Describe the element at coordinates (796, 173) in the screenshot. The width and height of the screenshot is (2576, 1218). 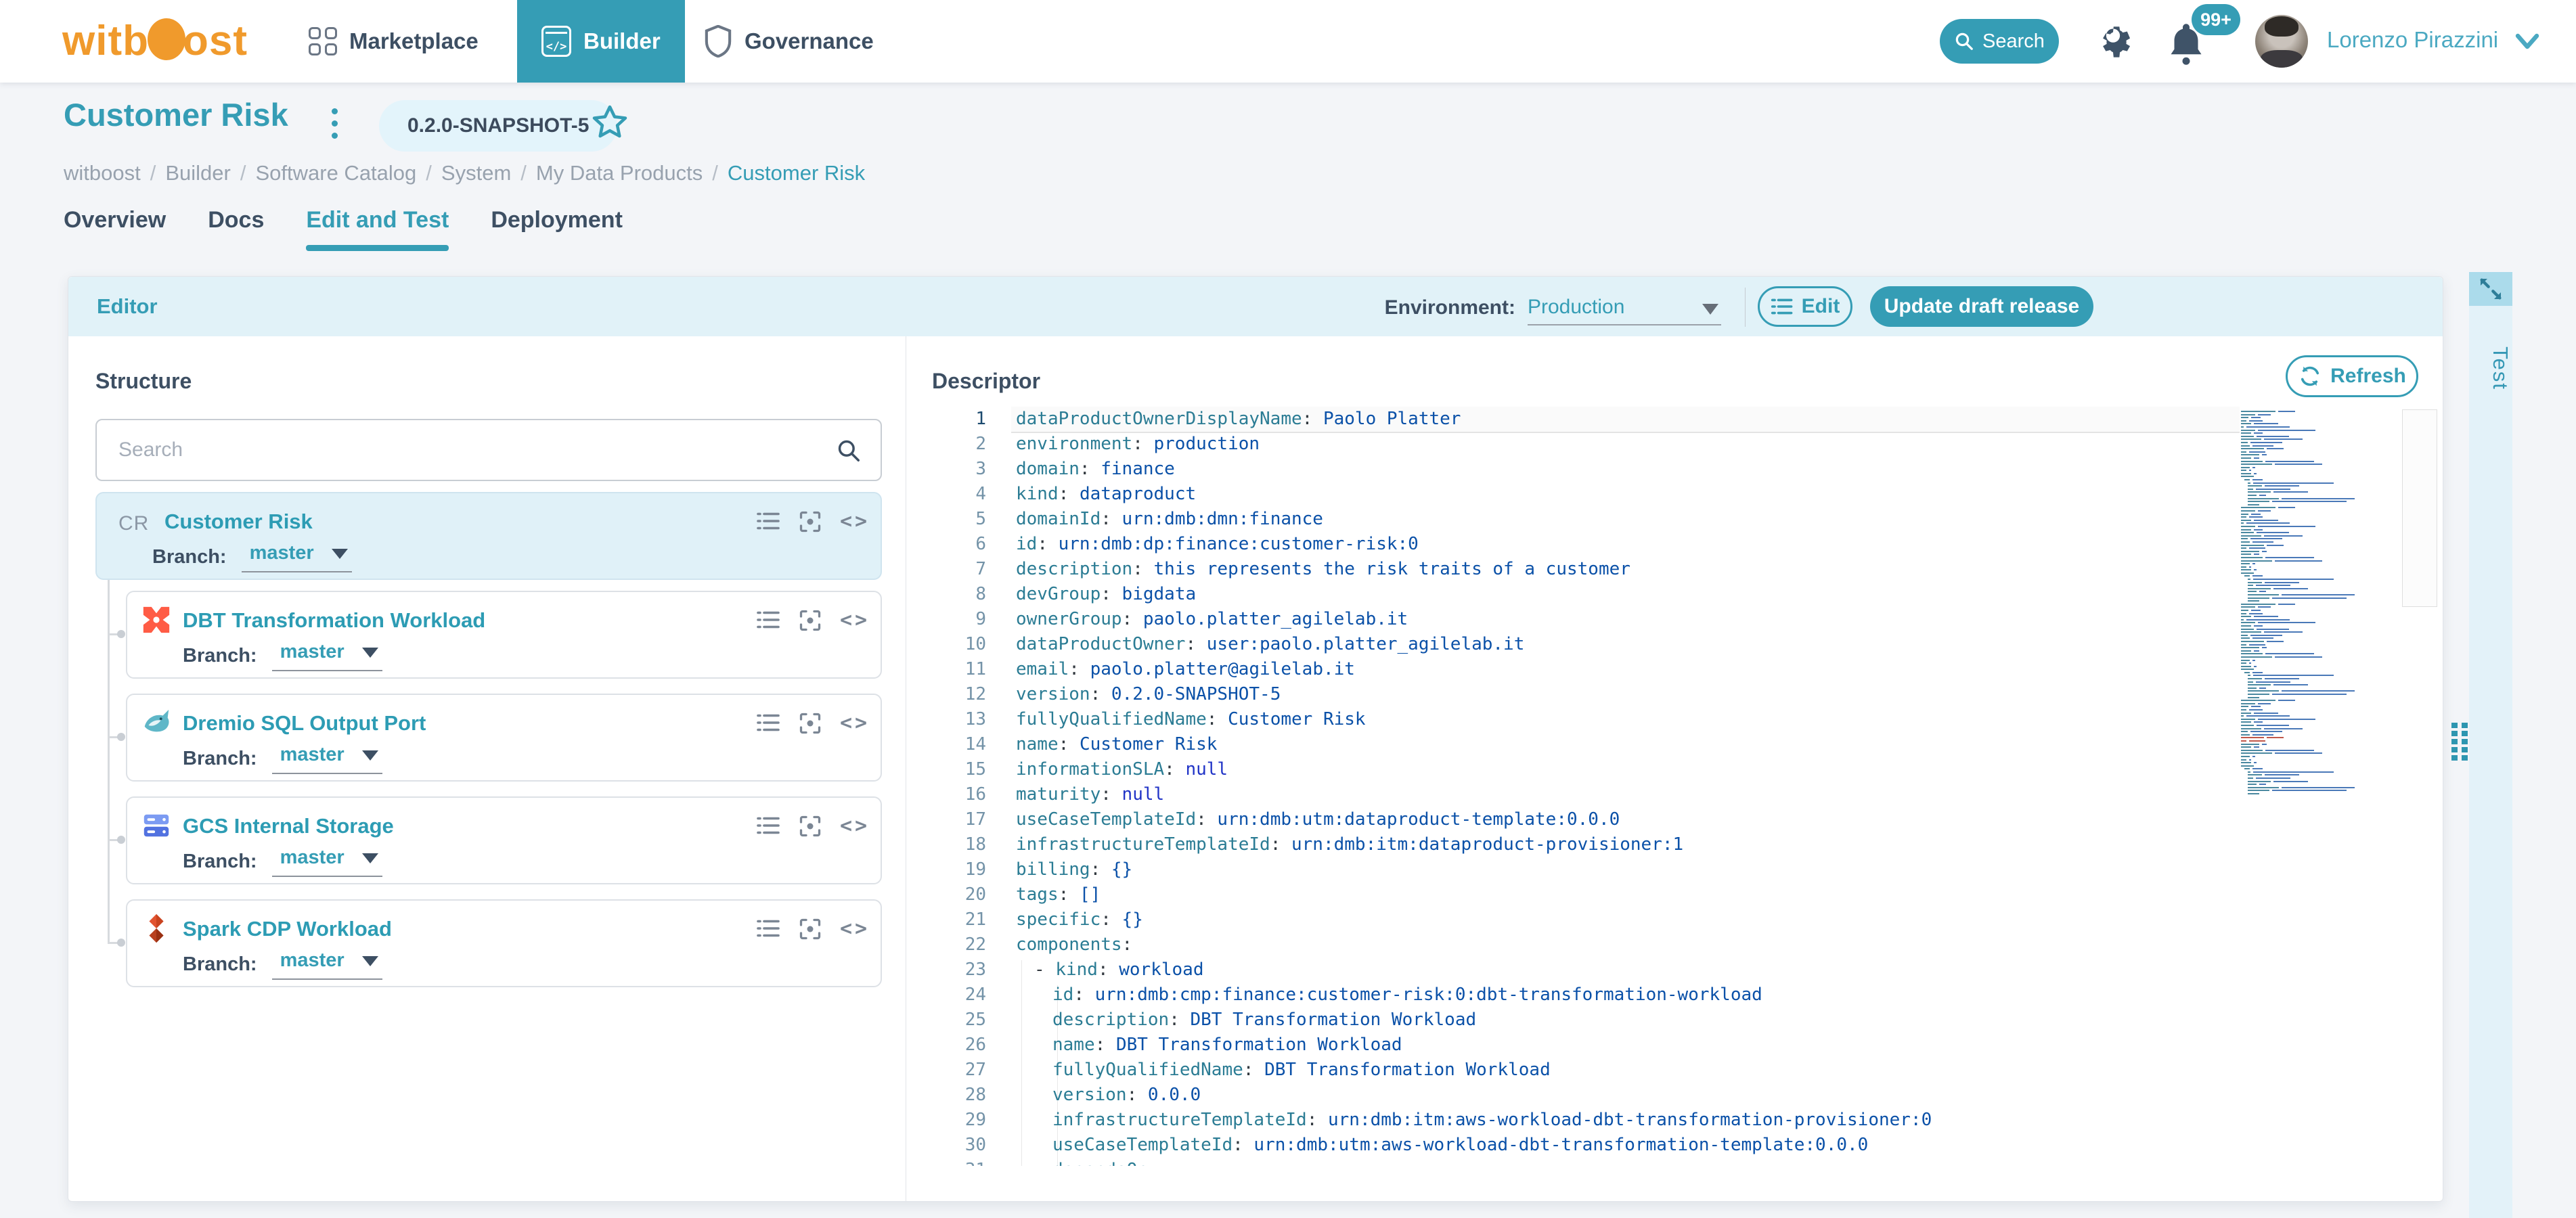
I see `breadcrumb-item: Customer Risk` at that location.